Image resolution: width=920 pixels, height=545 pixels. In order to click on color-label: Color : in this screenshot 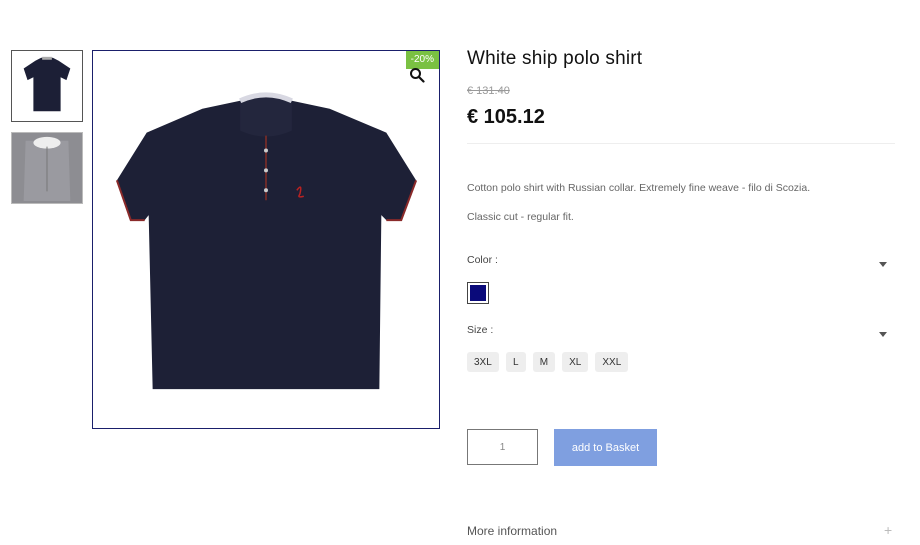, I will do `click(482, 260)`.